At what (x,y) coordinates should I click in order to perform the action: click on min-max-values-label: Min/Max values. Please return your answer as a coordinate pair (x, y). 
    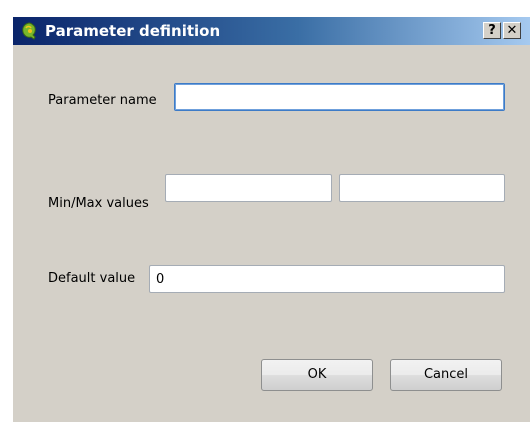
    Looking at the image, I should click on (98, 203).